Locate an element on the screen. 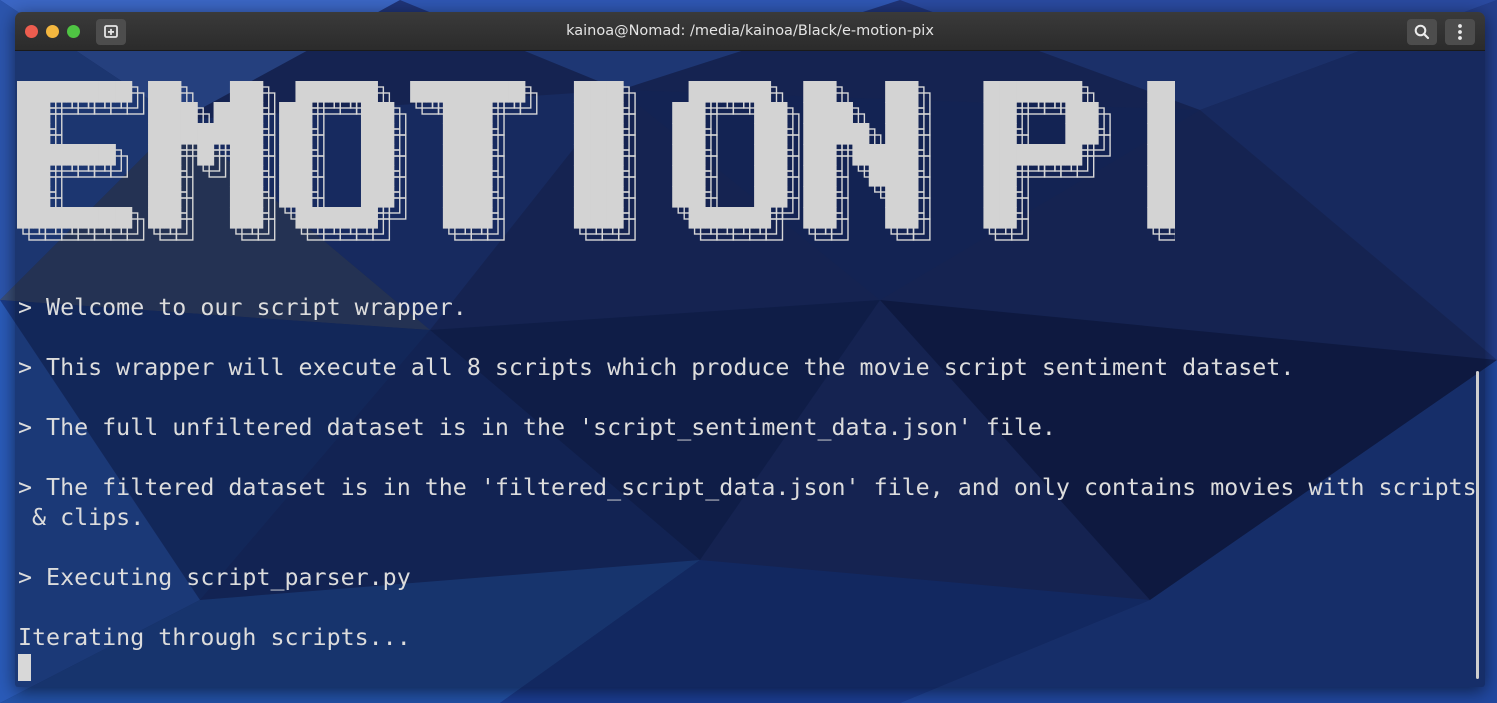  text-cursor is located at coordinates (24, 667).